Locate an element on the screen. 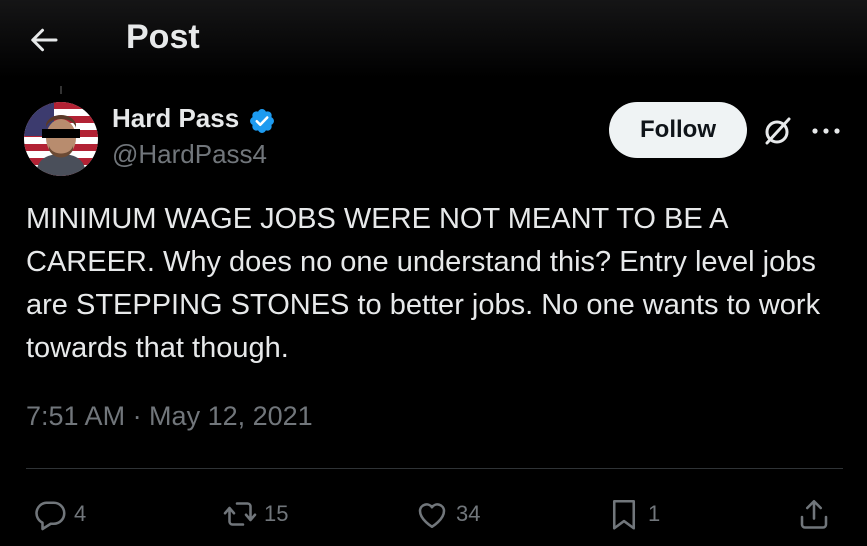 This screenshot has height=546, width=867. author-handle: @HardPass4 is located at coordinates (189, 154).